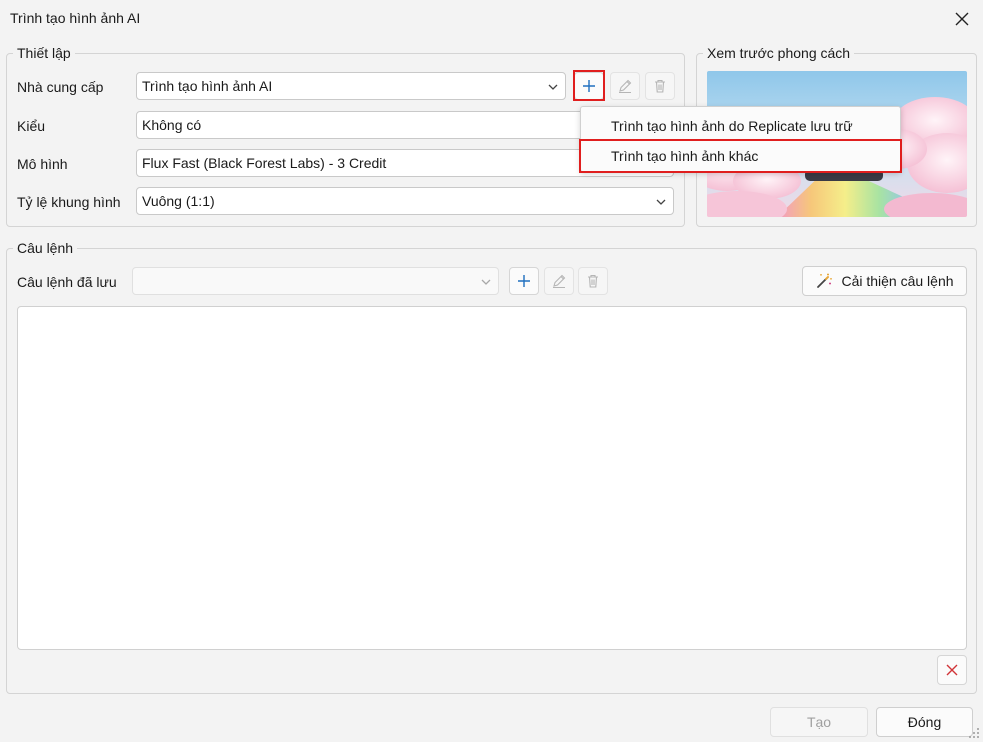  What do you see at coordinates (60, 87) in the screenshot?
I see `provider-label: Nhà cung cấp` at bounding box center [60, 87].